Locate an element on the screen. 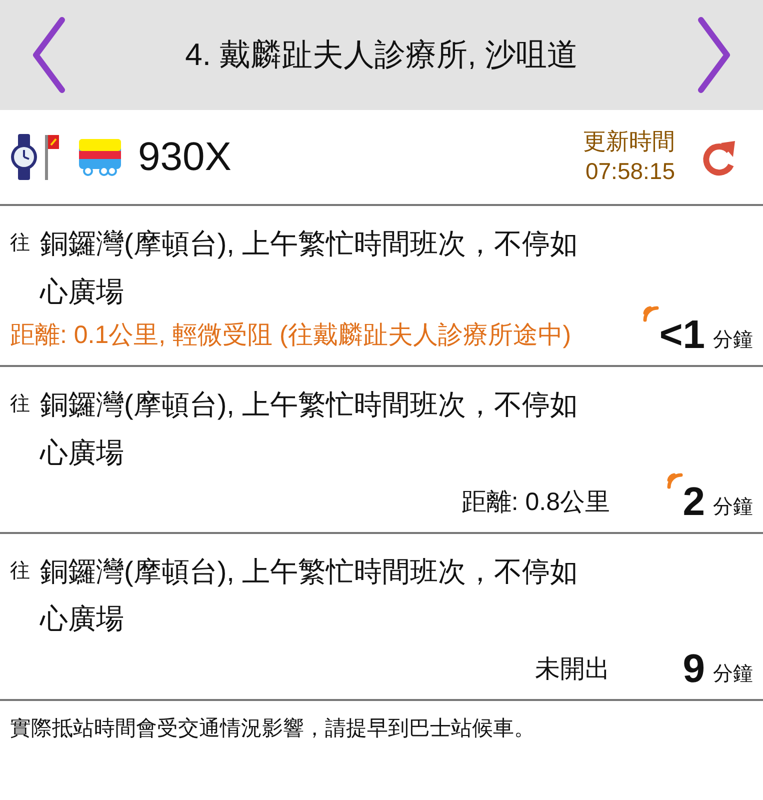 This screenshot has height=800, width=763. eta-minutes: <1 is located at coordinates (682, 335).